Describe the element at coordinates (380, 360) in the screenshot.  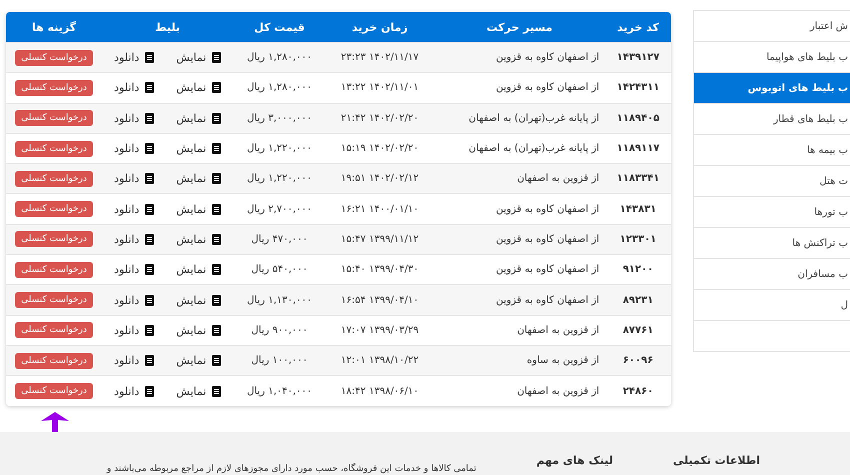
I see `table-cell: ۱۳۹۸/۱۰/۲۲ ۱۲:۰۱` at that location.